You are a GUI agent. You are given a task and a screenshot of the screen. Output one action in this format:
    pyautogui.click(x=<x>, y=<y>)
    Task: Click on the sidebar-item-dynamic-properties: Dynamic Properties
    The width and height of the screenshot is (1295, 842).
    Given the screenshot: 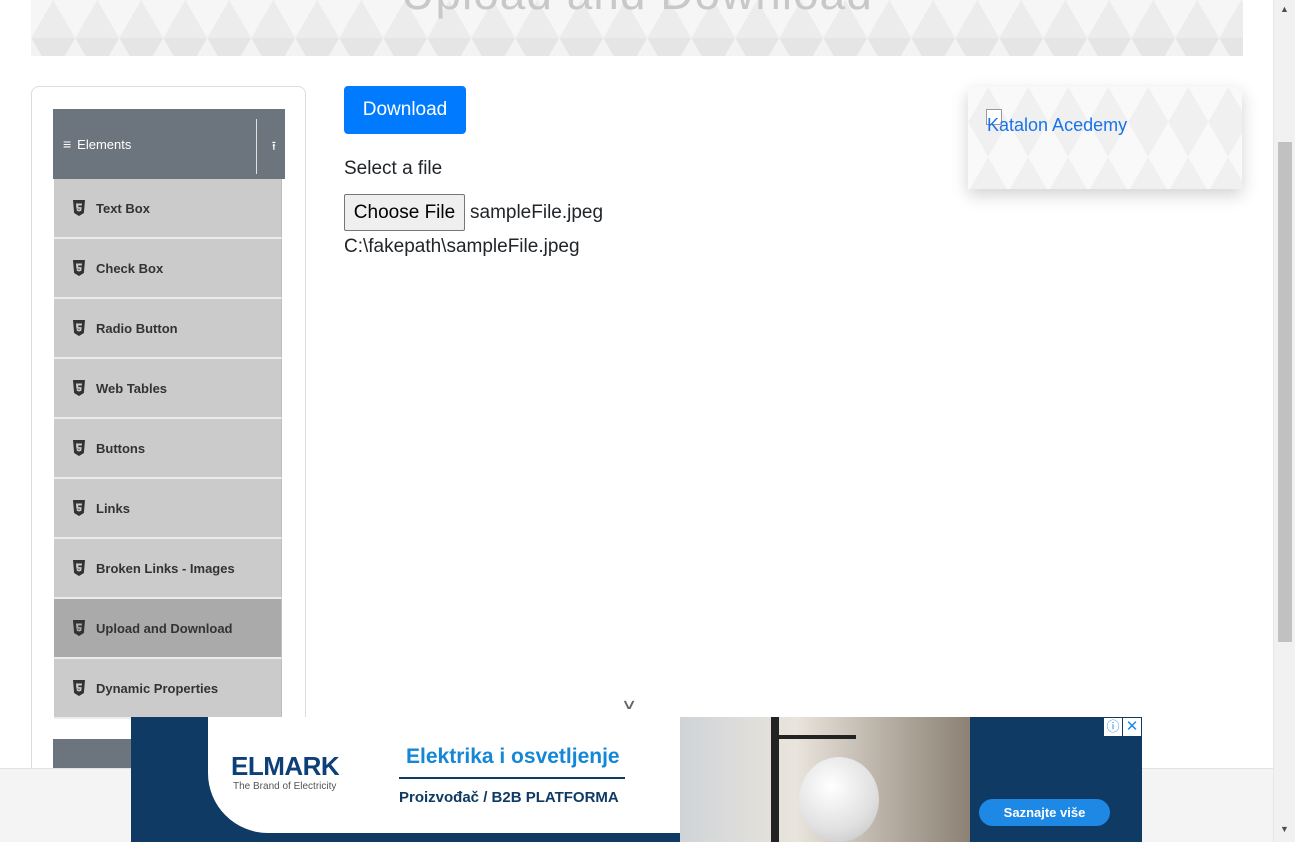 What is the action you would take?
    pyautogui.click(x=168, y=689)
    